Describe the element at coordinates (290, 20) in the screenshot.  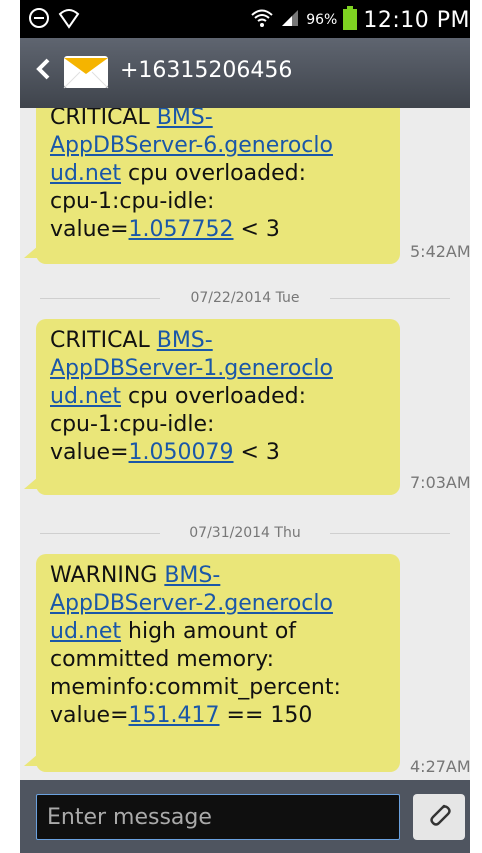
I see `signal-icon` at that location.